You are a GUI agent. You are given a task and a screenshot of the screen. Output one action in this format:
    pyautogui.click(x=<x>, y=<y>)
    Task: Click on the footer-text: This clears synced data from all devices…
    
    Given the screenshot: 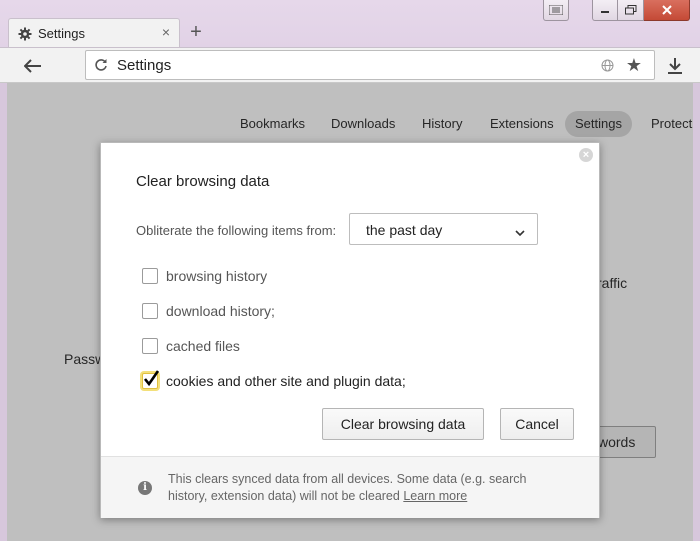 What is the action you would take?
    pyautogui.click(x=368, y=488)
    